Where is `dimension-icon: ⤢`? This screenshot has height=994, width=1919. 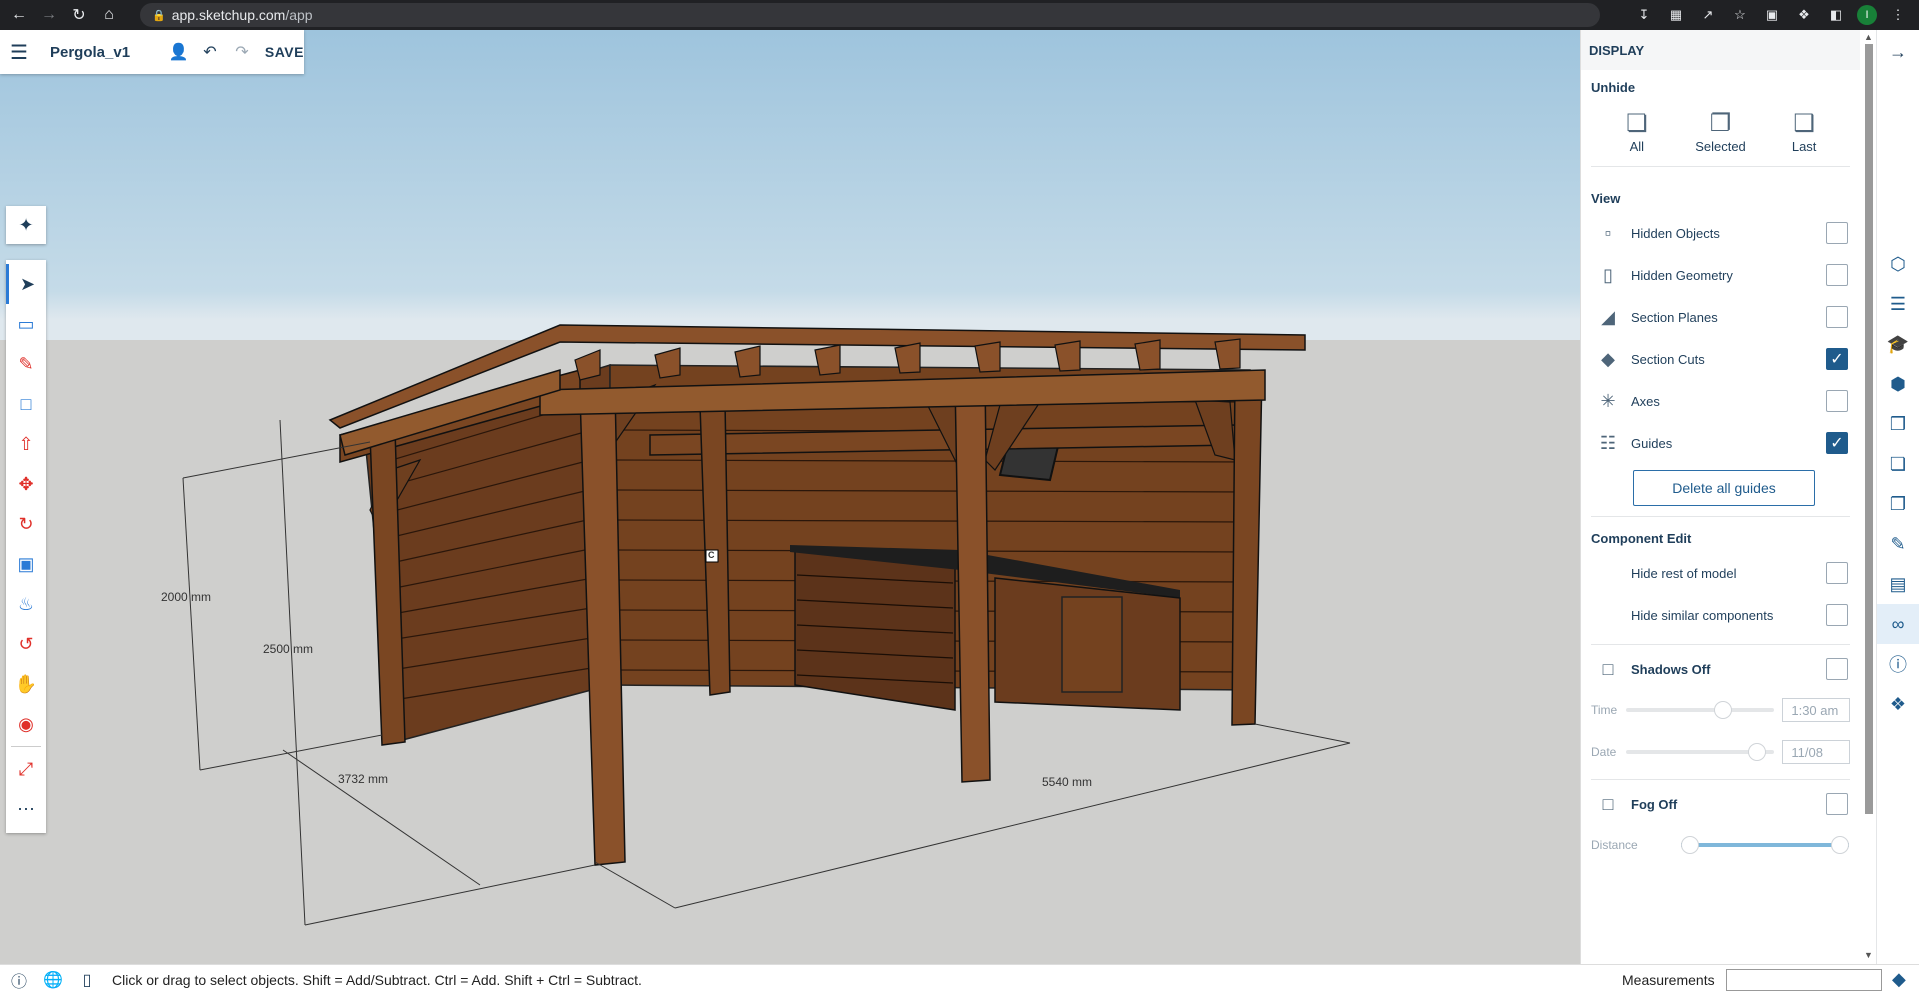
dimension-icon: ⤢ is located at coordinates (26, 768).